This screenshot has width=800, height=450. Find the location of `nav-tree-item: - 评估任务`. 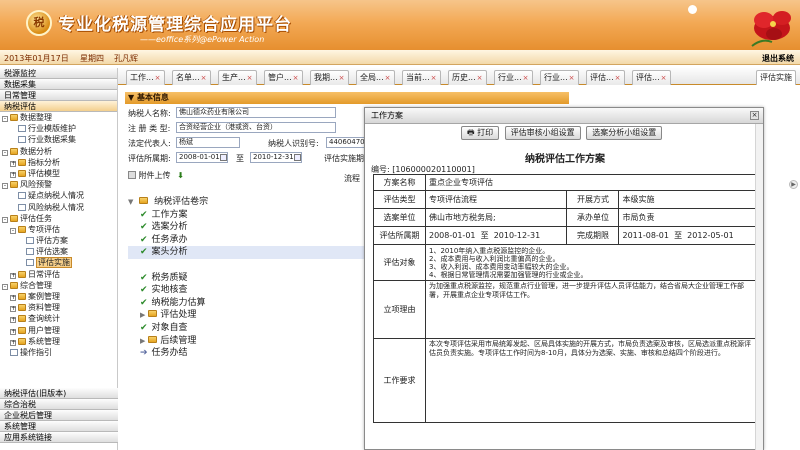

nav-tree-item: - 评估任务 is located at coordinates (58, 218).